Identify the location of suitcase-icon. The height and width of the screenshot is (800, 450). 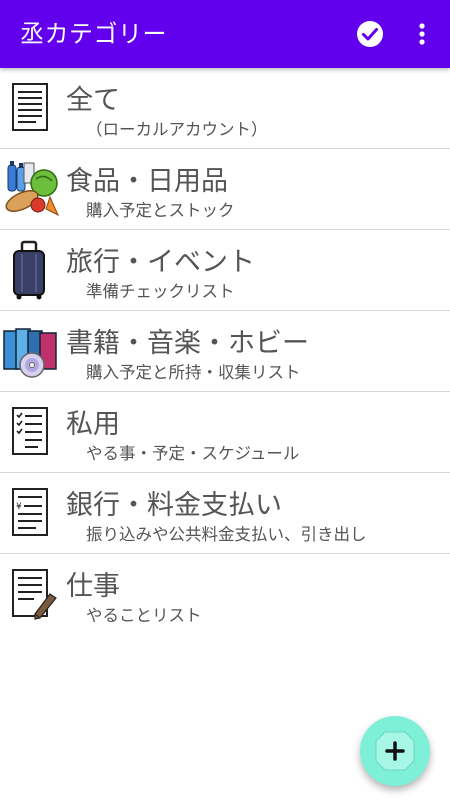
(29, 270).